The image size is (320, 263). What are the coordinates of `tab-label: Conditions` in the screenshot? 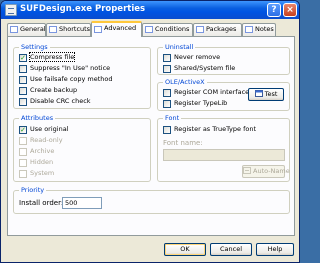 It's located at (172, 29).